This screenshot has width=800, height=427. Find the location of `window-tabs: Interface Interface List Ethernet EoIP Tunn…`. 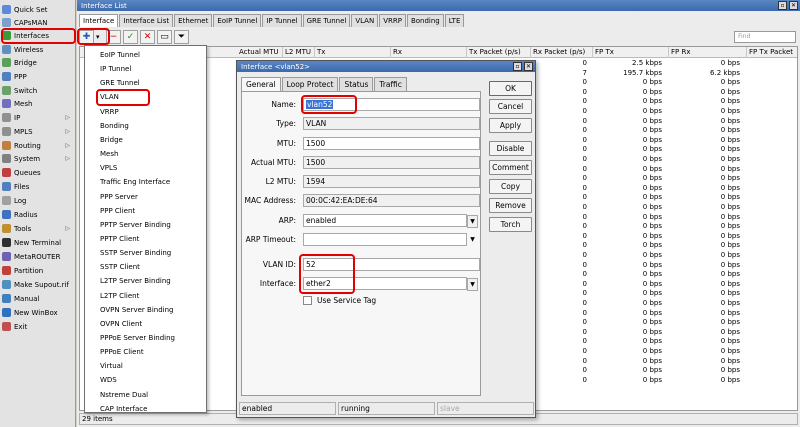

window-tabs: Interface Interface List Ethernet EoIP Tunn… is located at coordinates (272, 20).